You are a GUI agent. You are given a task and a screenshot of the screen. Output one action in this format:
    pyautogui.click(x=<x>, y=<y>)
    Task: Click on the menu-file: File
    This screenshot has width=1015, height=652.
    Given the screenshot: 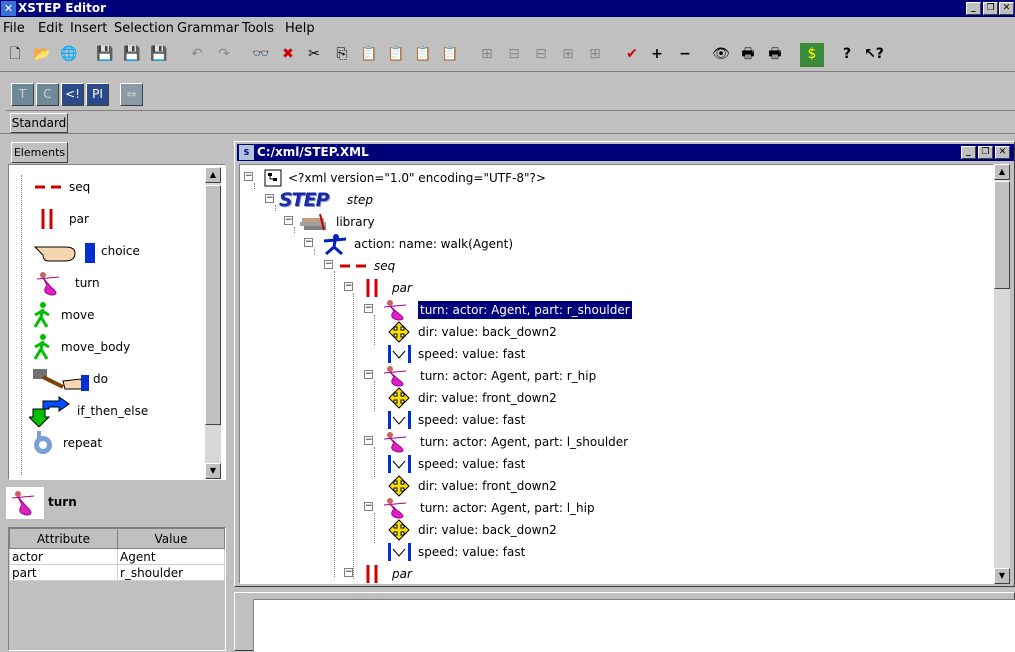 What is the action you would take?
    pyautogui.click(x=14, y=28)
    